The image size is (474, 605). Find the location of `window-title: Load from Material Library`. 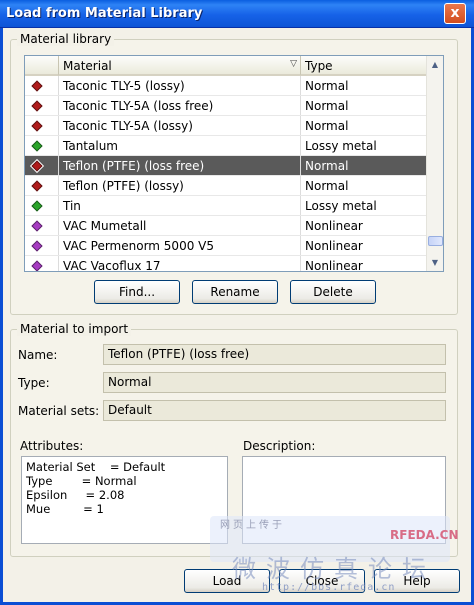

window-title: Load from Material Library is located at coordinates (104, 13).